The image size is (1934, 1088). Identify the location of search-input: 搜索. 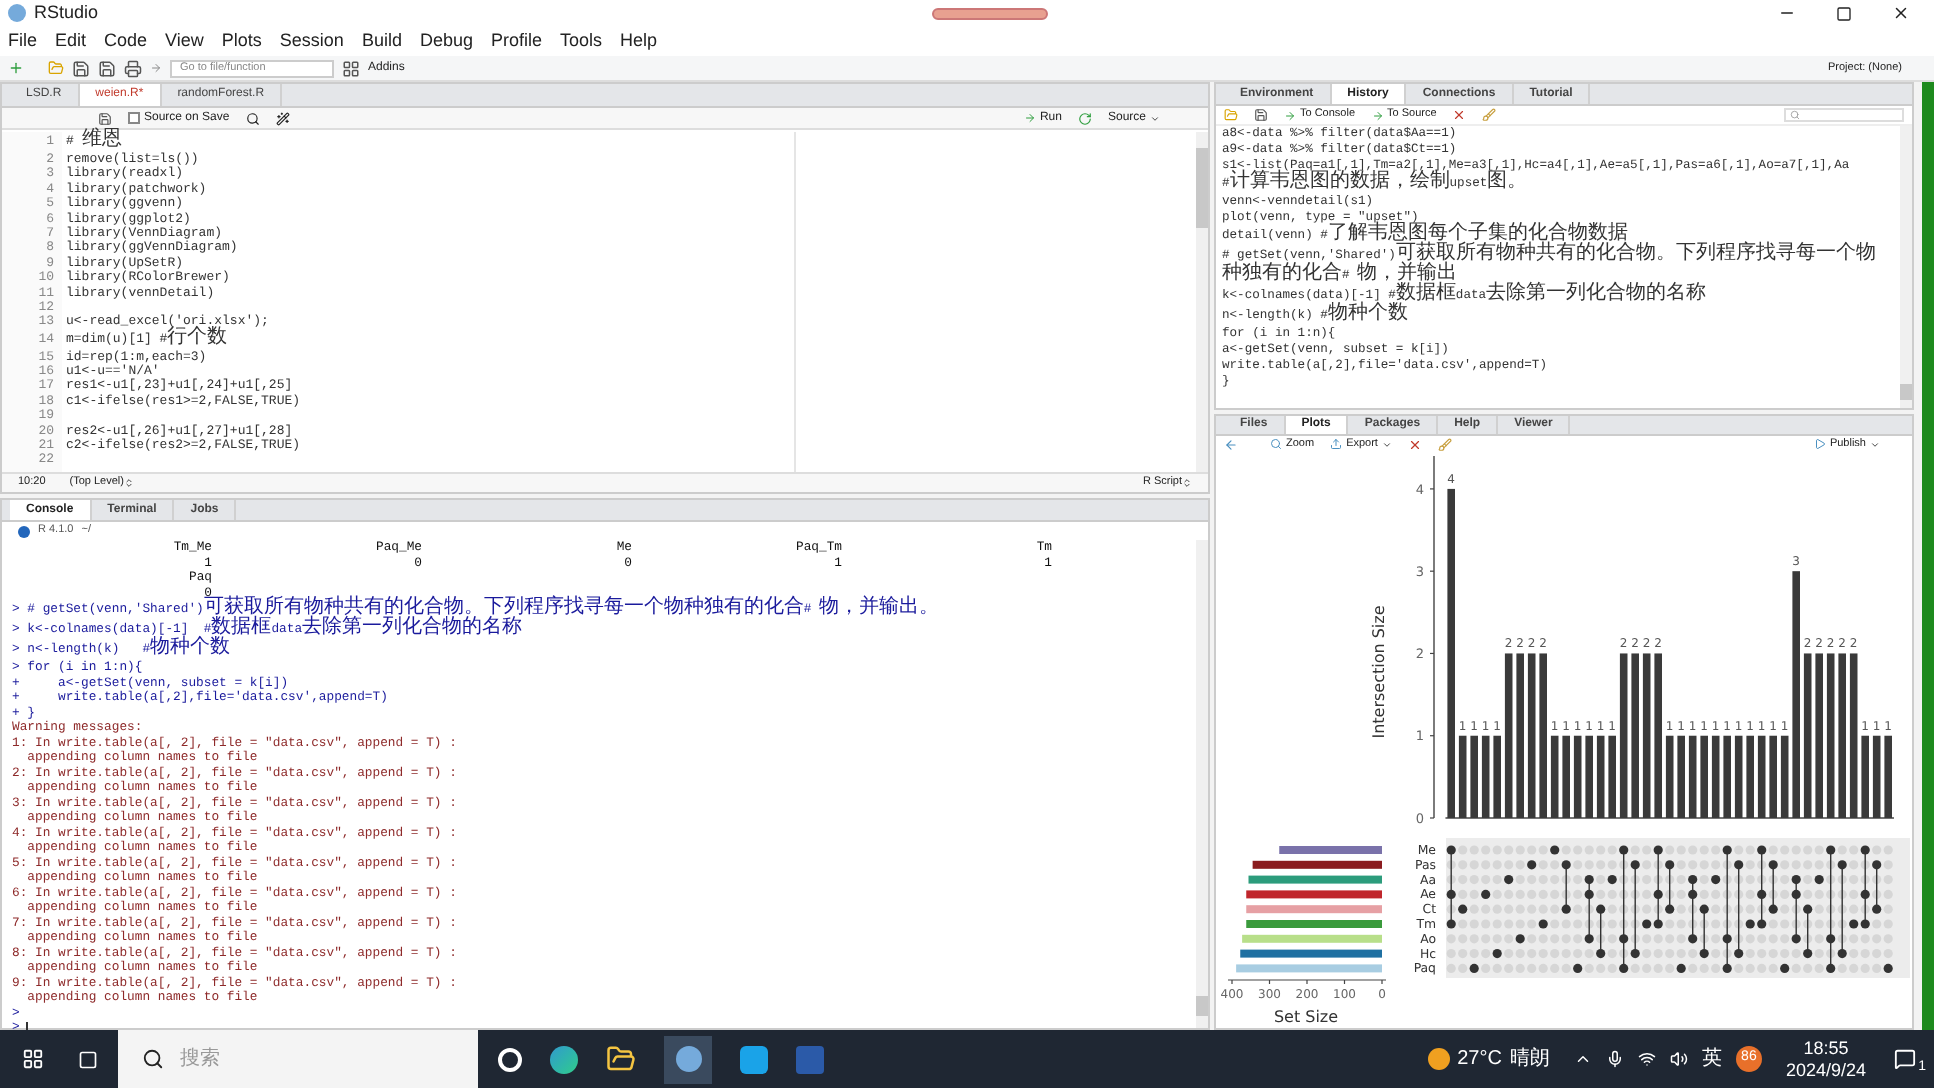
(300, 1059).